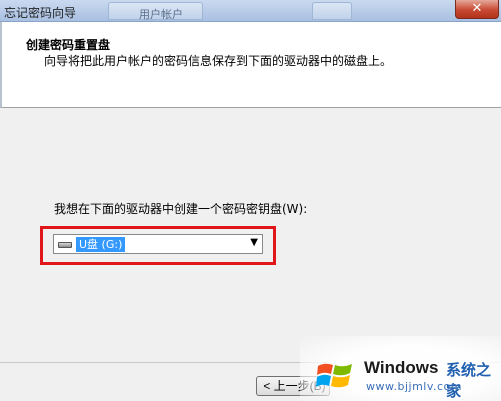 This screenshot has width=501, height=401. Describe the element at coordinates (477, 9) in the screenshot. I see `close-button: ✕` at that location.